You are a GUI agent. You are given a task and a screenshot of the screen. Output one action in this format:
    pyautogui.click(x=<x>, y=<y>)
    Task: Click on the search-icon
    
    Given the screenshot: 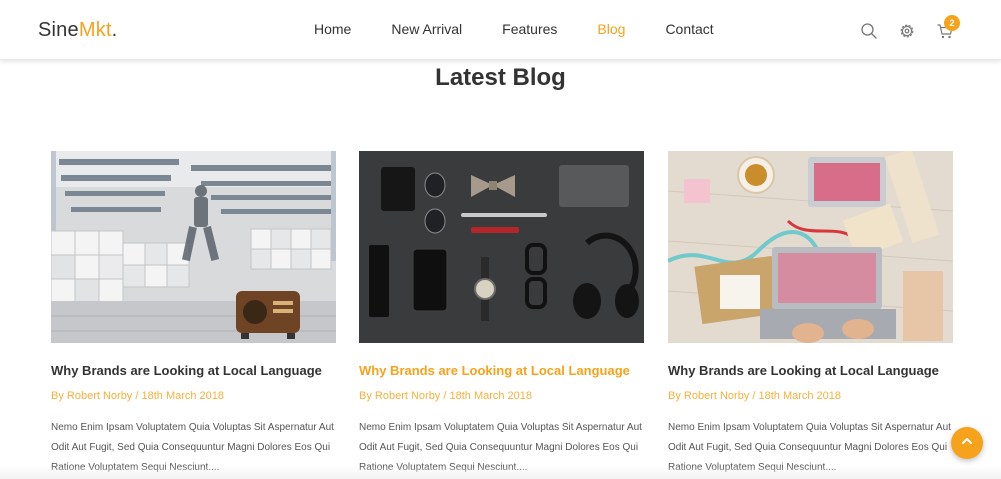 What is the action you would take?
    pyautogui.click(x=869, y=31)
    